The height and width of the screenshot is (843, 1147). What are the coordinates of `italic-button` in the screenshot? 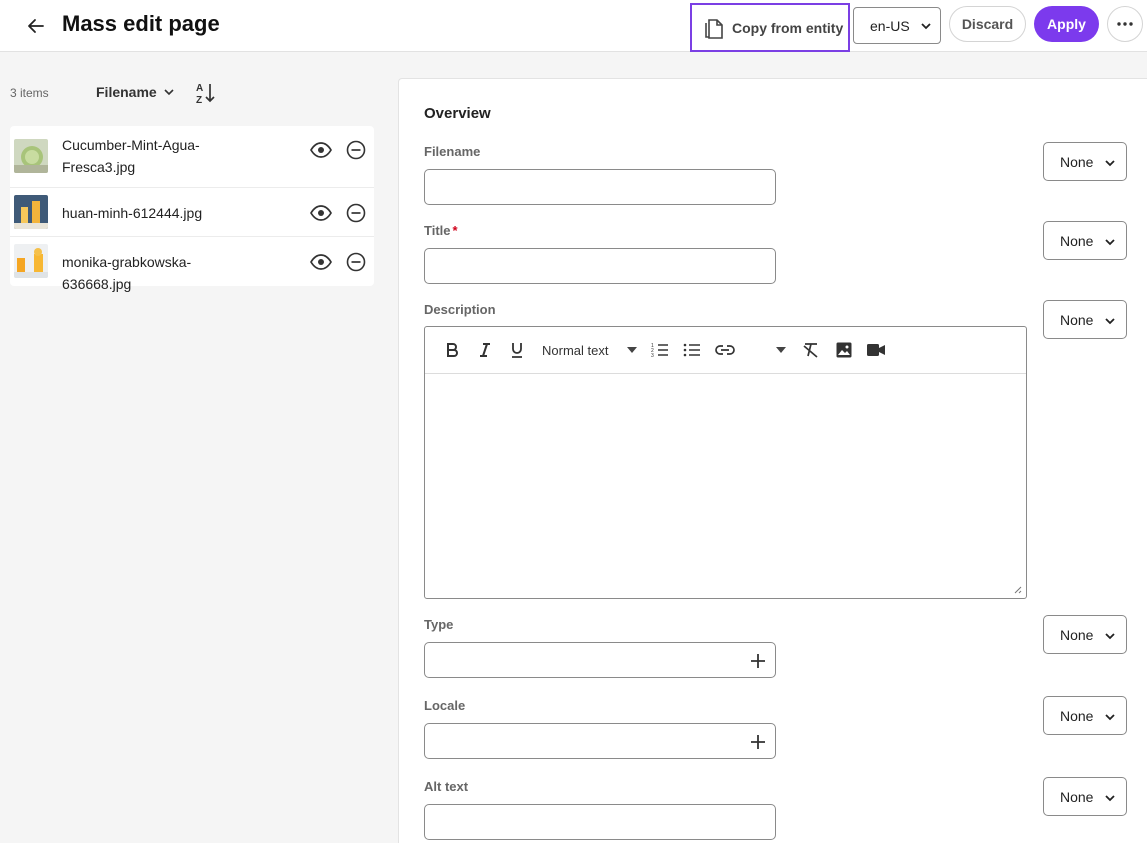 It's located at (485, 350).